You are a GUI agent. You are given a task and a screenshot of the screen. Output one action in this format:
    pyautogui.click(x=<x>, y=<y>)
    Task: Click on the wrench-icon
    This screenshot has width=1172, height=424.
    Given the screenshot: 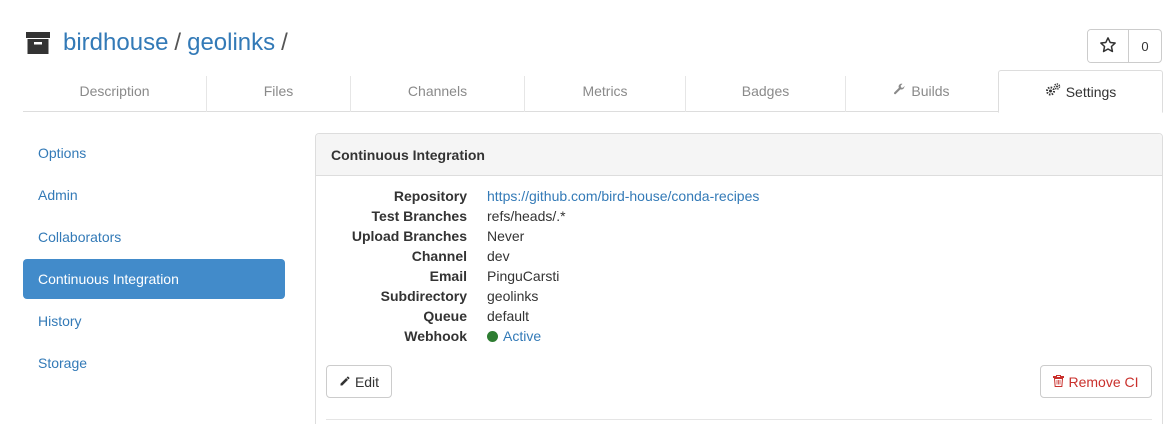 What is the action you would take?
    pyautogui.click(x=902, y=91)
    